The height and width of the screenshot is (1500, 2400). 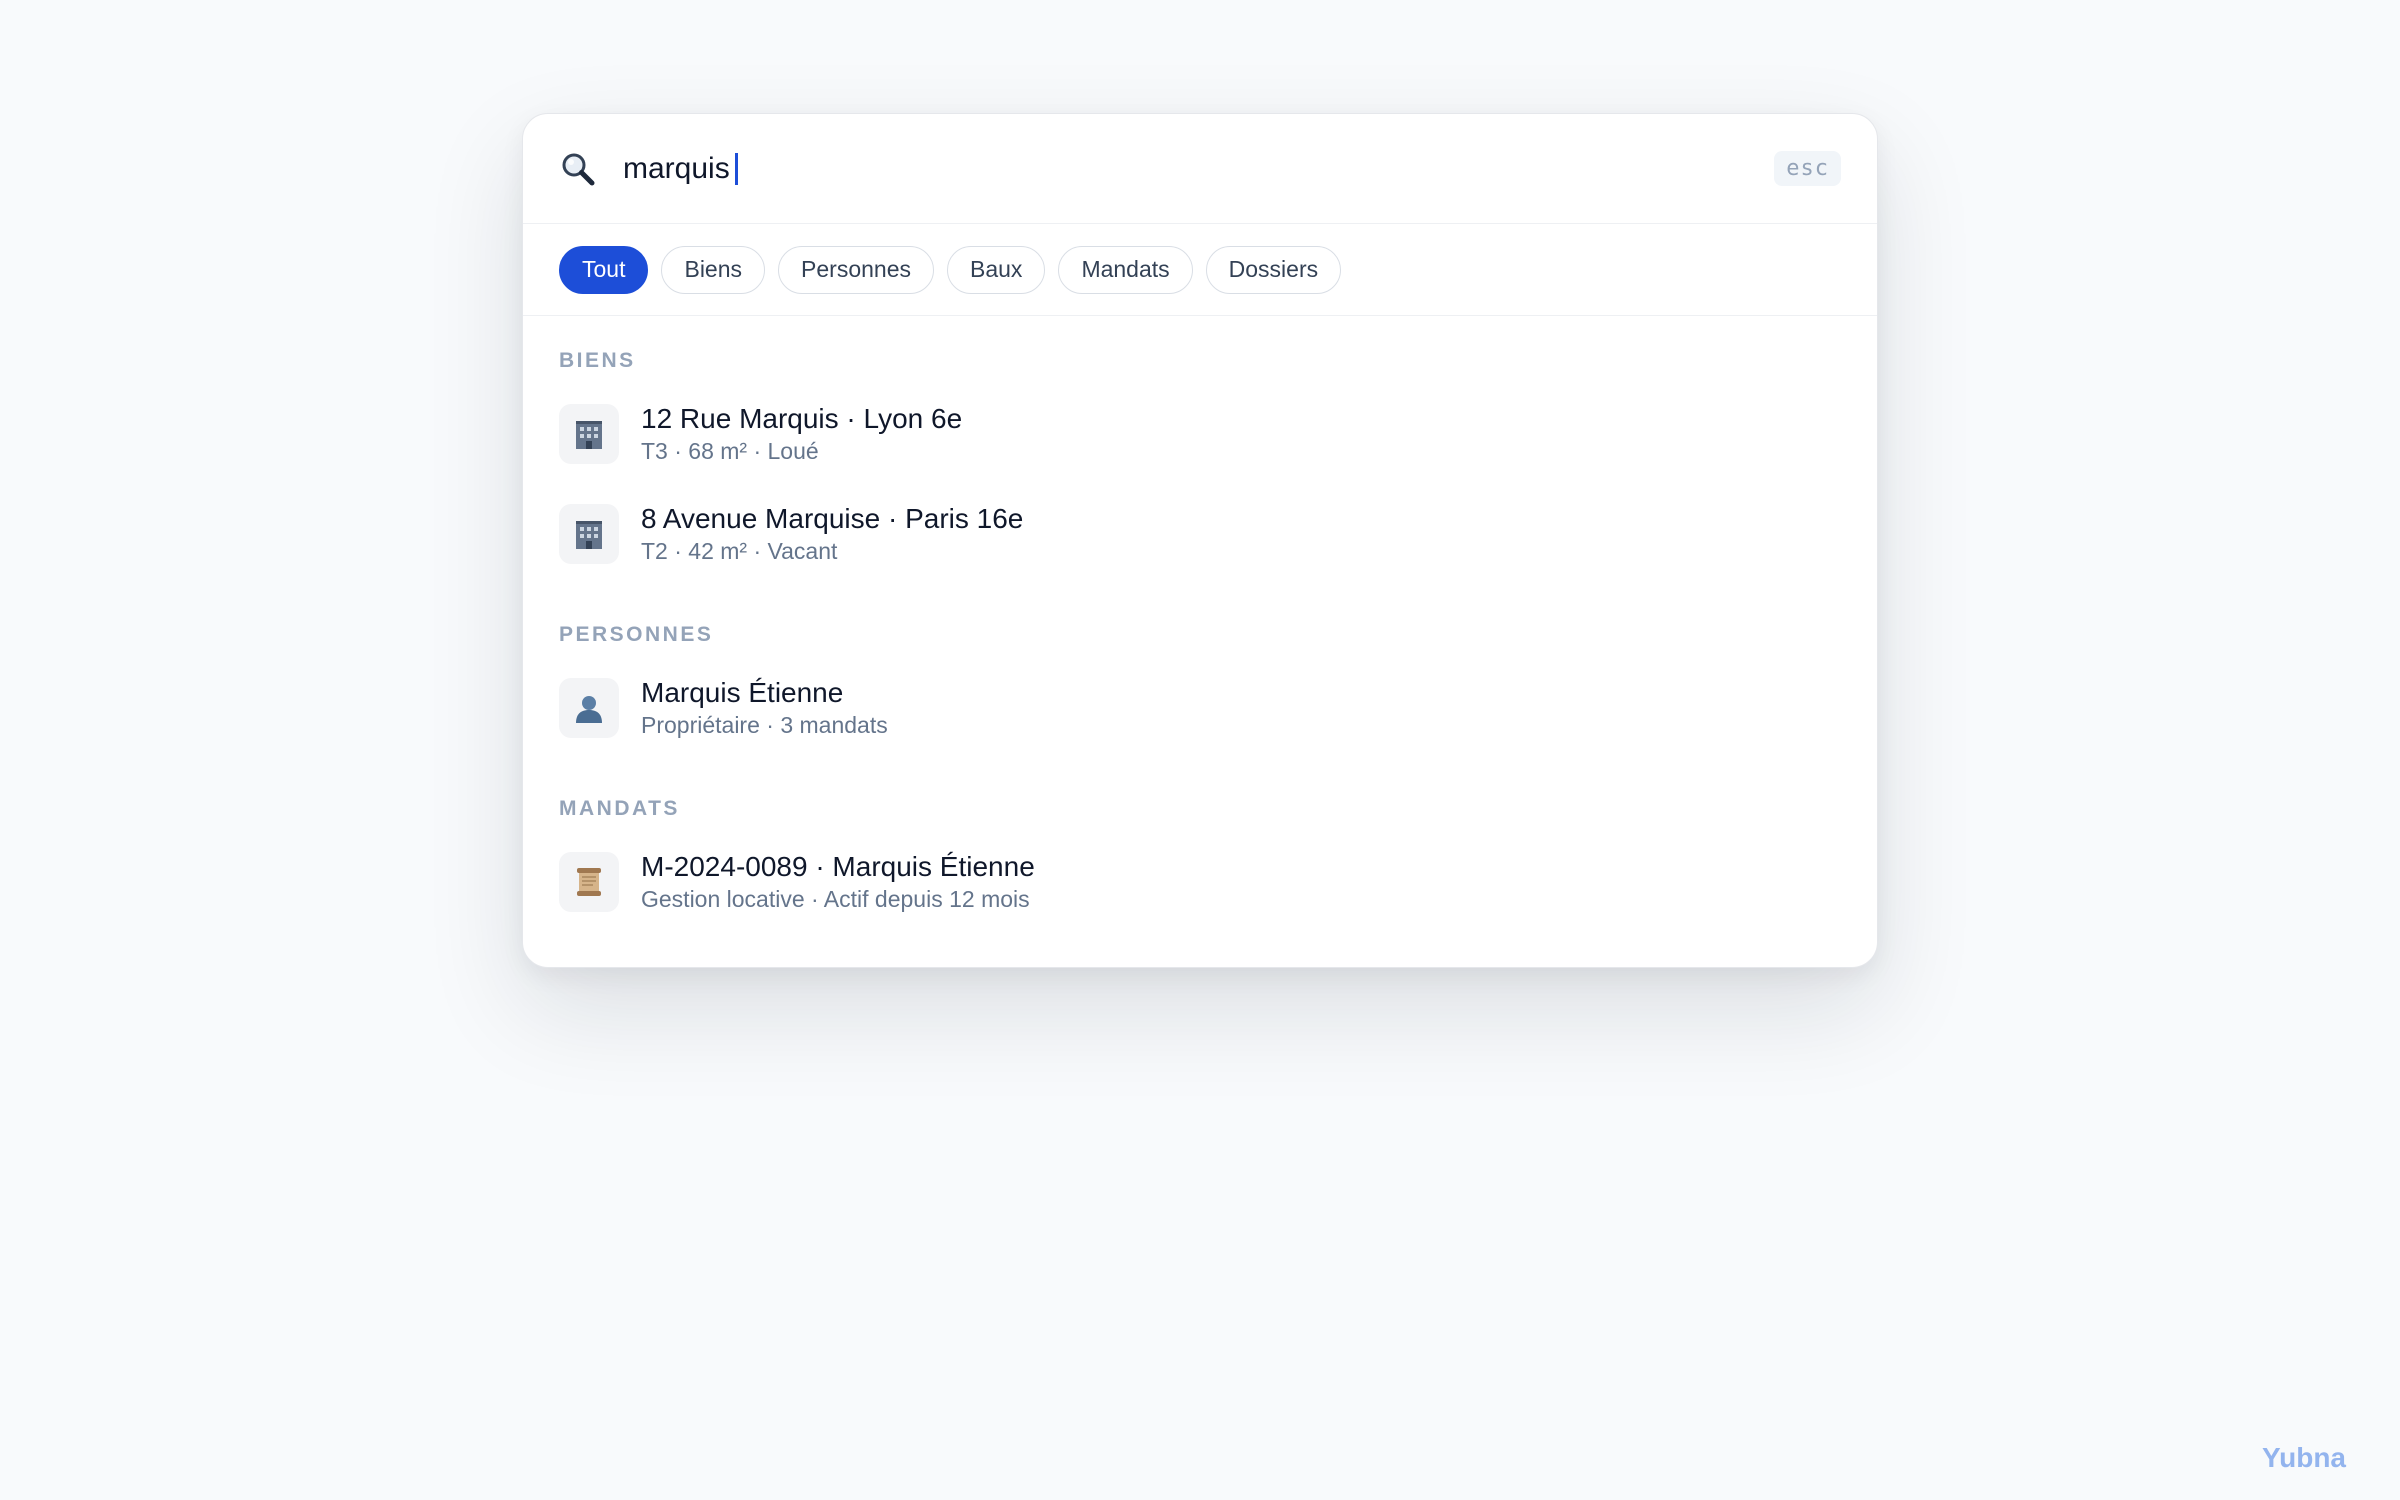 I want to click on result-title: Marquis Étienne, so click(x=742, y=692).